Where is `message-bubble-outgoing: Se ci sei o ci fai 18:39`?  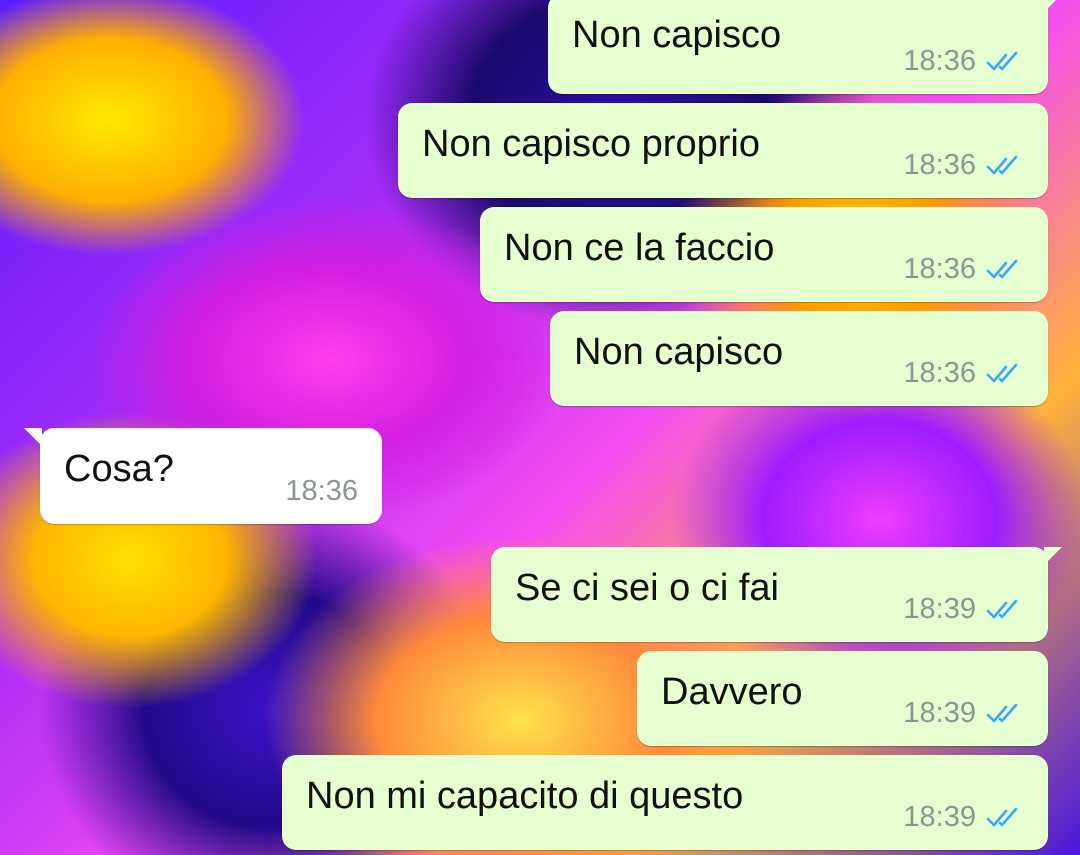
message-bubble-outgoing: Se ci sei o ci fai 18:39 is located at coordinates (776, 594).